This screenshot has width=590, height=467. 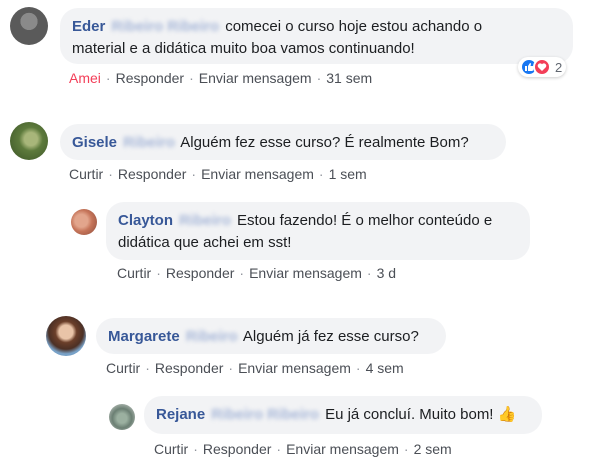 What do you see at coordinates (330, 336) in the screenshot?
I see `comment-text: Alguém já fez esse curso?` at bounding box center [330, 336].